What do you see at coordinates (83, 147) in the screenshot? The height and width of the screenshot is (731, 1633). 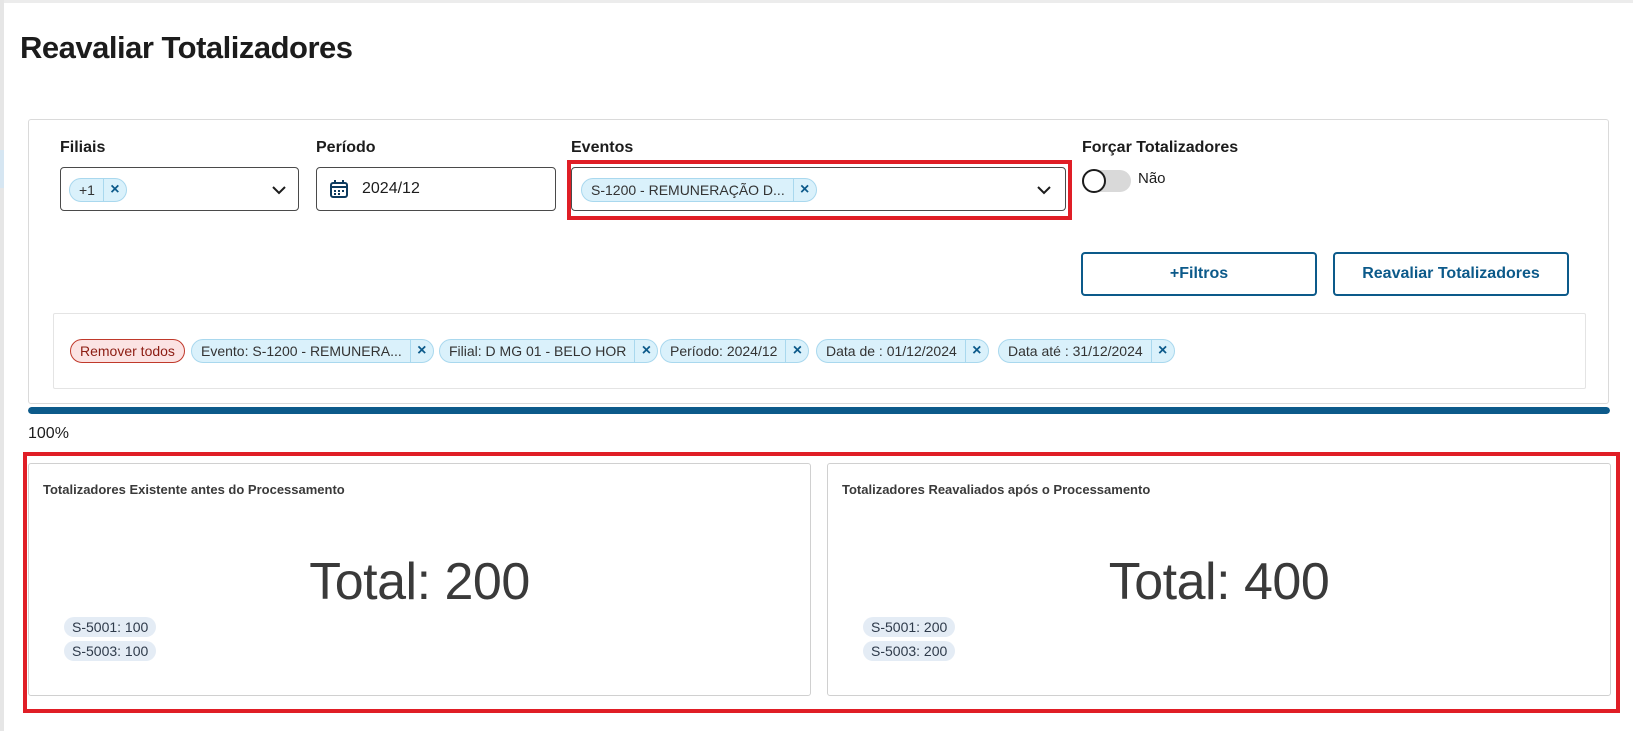 I see `filiais-label: Filiais` at bounding box center [83, 147].